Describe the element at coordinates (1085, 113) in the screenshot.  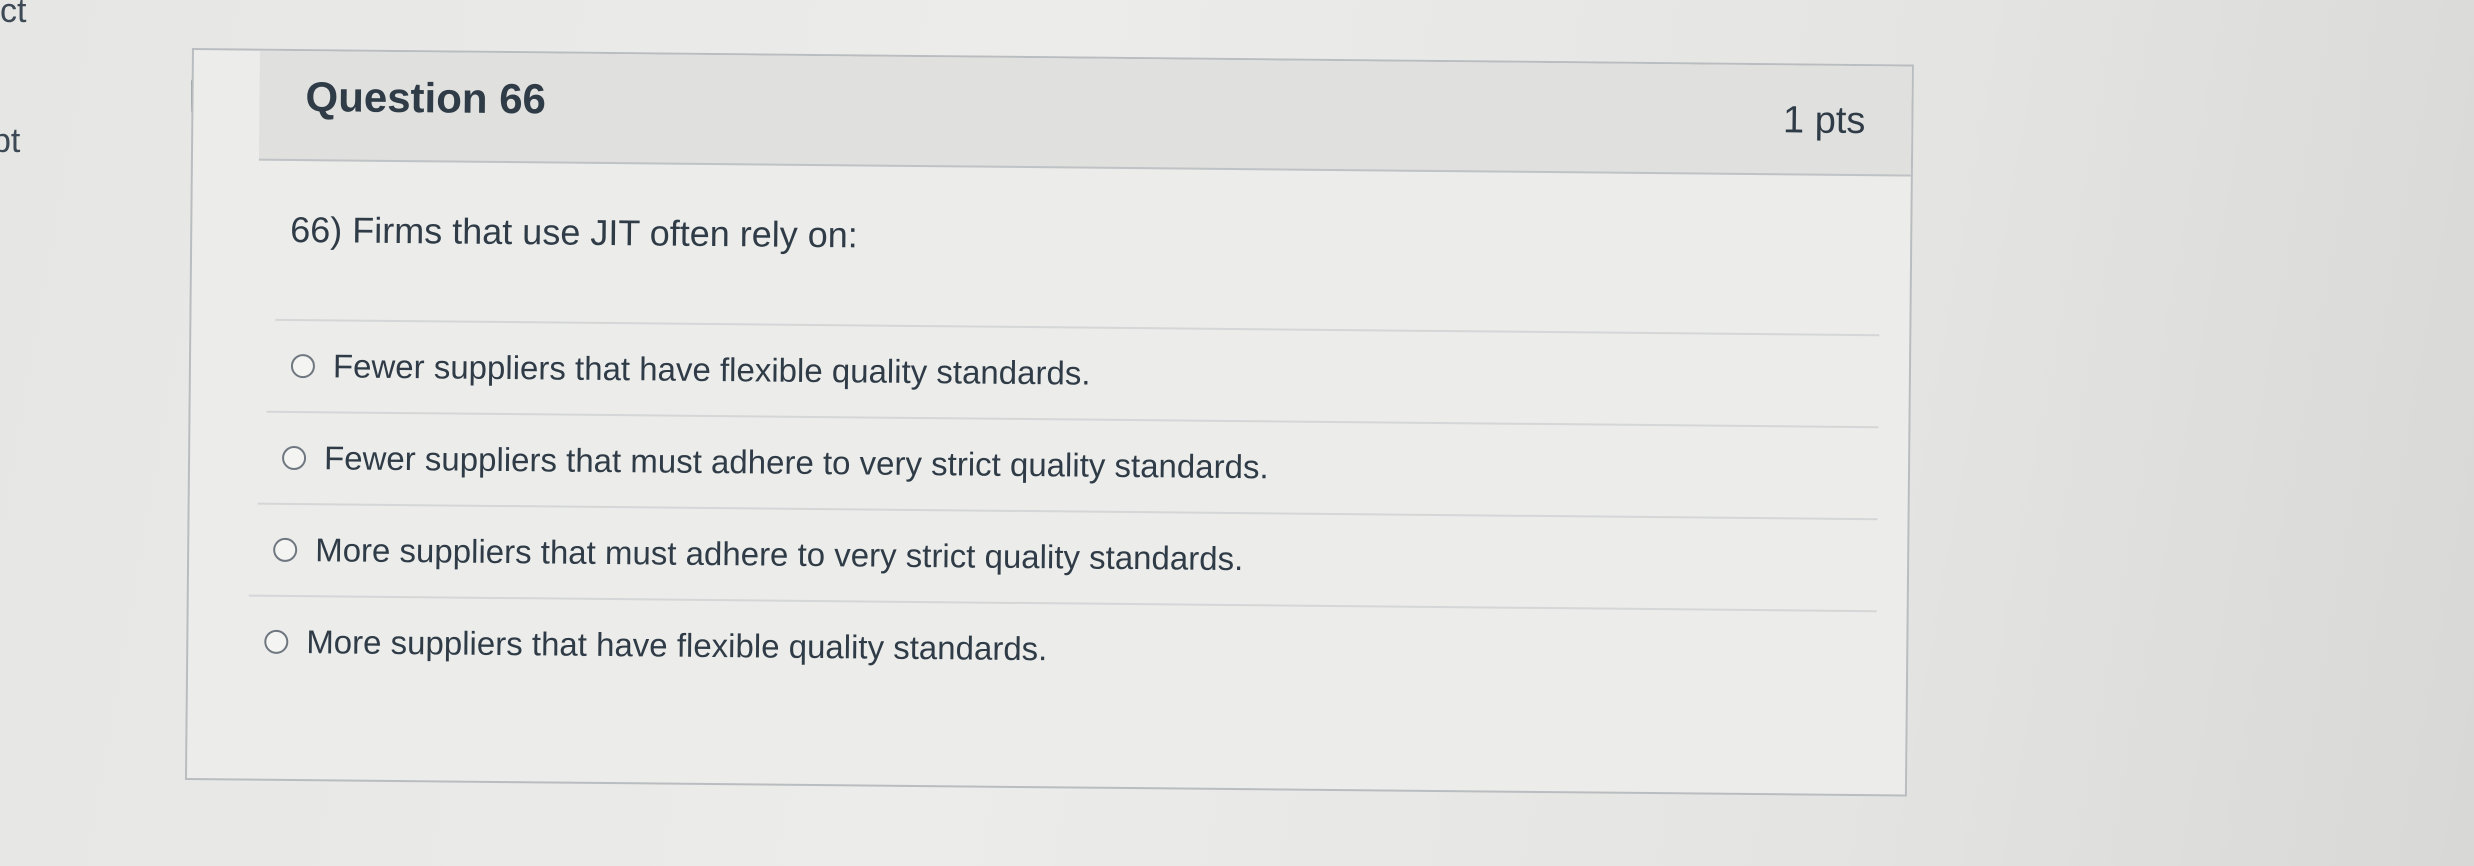
I see `question-header: Question 66 1 pts` at that location.